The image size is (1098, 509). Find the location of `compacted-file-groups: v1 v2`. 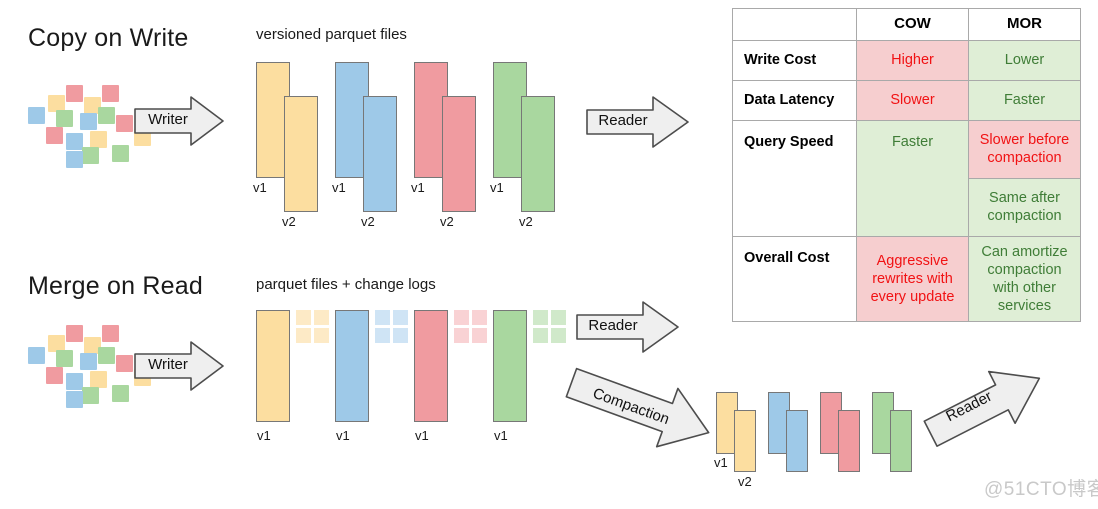

compacted-file-groups: v1 v2 is located at coordinates (820, 447).